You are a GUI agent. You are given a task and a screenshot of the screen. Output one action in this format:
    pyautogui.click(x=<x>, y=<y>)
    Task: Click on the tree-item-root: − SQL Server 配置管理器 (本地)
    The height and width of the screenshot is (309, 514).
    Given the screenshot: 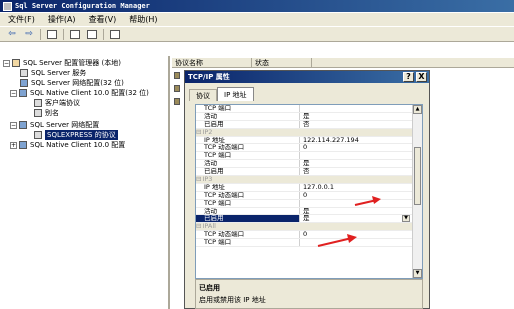 What is the action you would take?
    pyautogui.click(x=62, y=63)
    